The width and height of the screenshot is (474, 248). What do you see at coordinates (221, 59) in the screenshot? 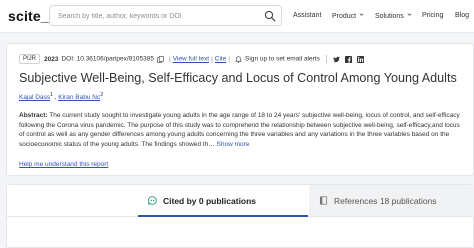
I see `cite-link: Cite` at bounding box center [221, 59].